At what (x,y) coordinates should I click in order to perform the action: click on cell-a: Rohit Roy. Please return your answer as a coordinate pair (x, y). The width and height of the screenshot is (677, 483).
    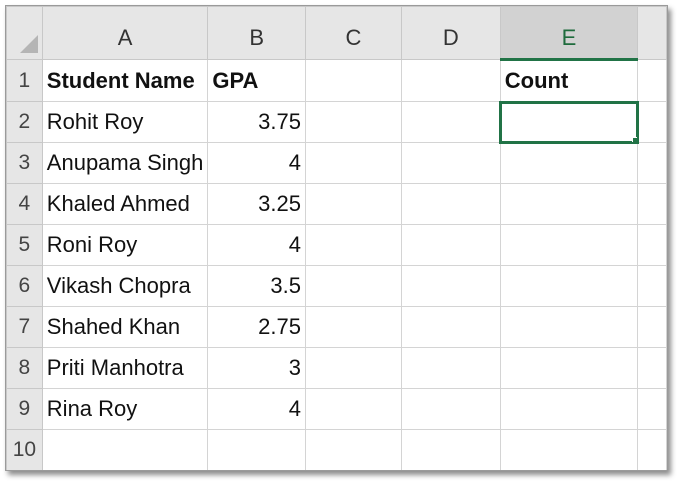
    Looking at the image, I should click on (125, 122).